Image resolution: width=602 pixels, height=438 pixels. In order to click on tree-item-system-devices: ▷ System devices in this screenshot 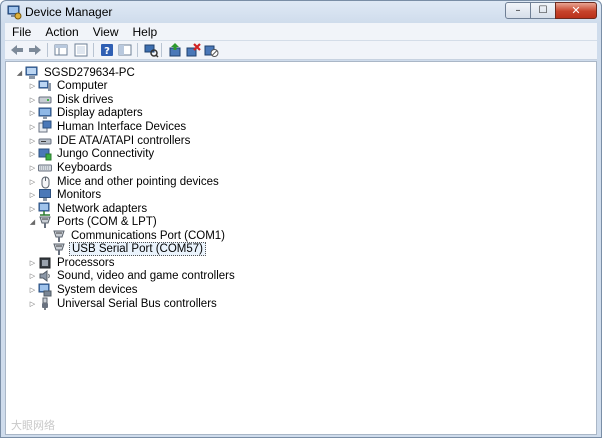, I will do `click(84, 290)`.